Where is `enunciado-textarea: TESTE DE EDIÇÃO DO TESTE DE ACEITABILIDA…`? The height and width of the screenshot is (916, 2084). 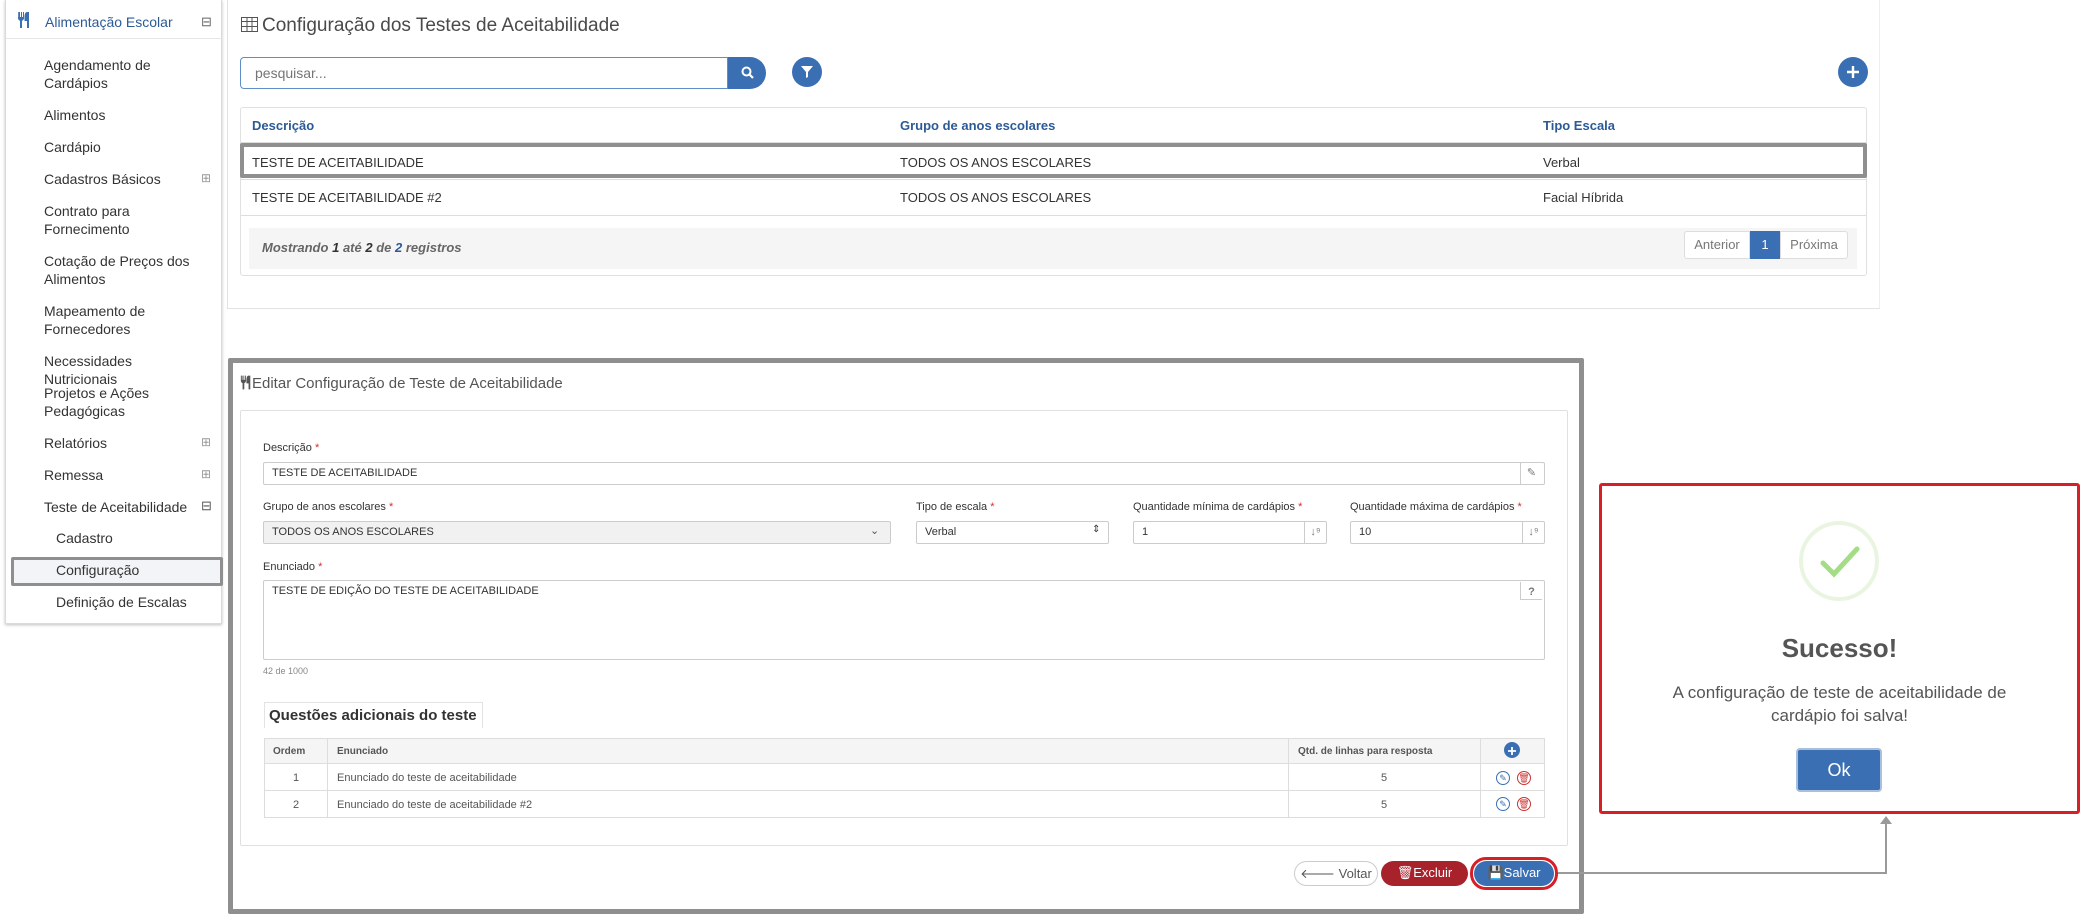 enunciado-textarea: TESTE DE EDIÇÃO DO TESTE DE ACEITABILIDA… is located at coordinates (904, 620).